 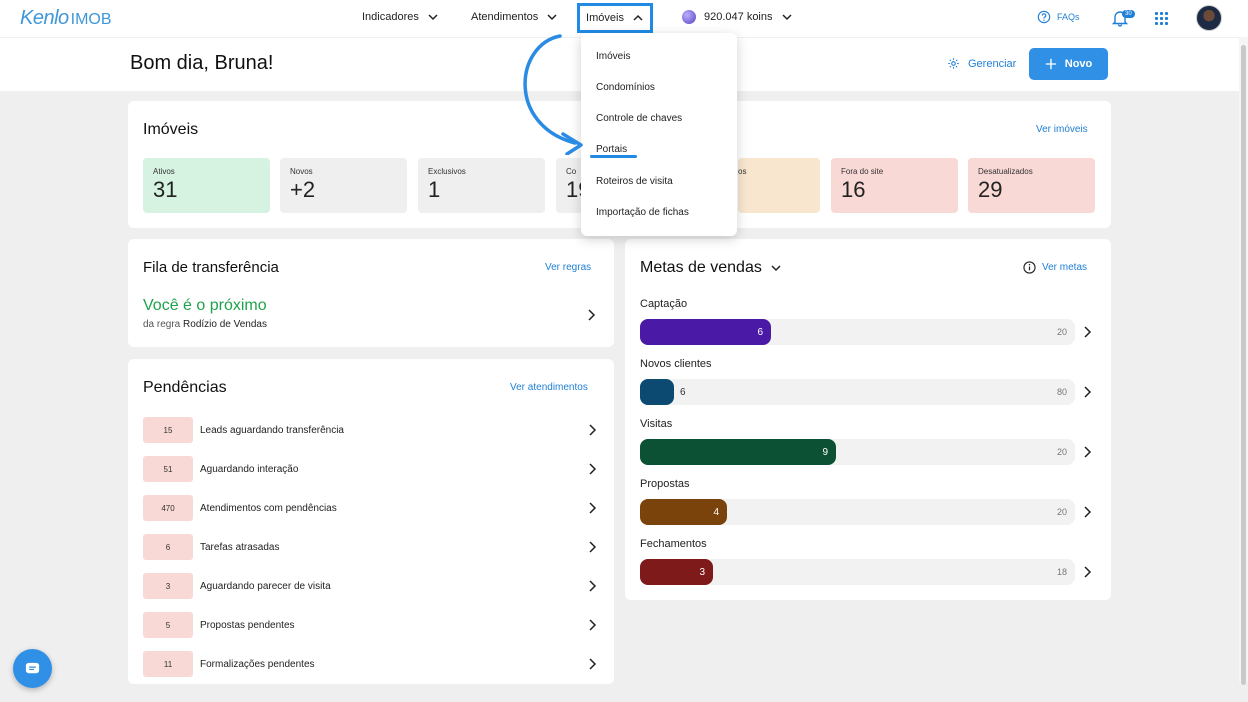 I want to click on stat-ativos: Ativos 31, so click(x=206, y=185).